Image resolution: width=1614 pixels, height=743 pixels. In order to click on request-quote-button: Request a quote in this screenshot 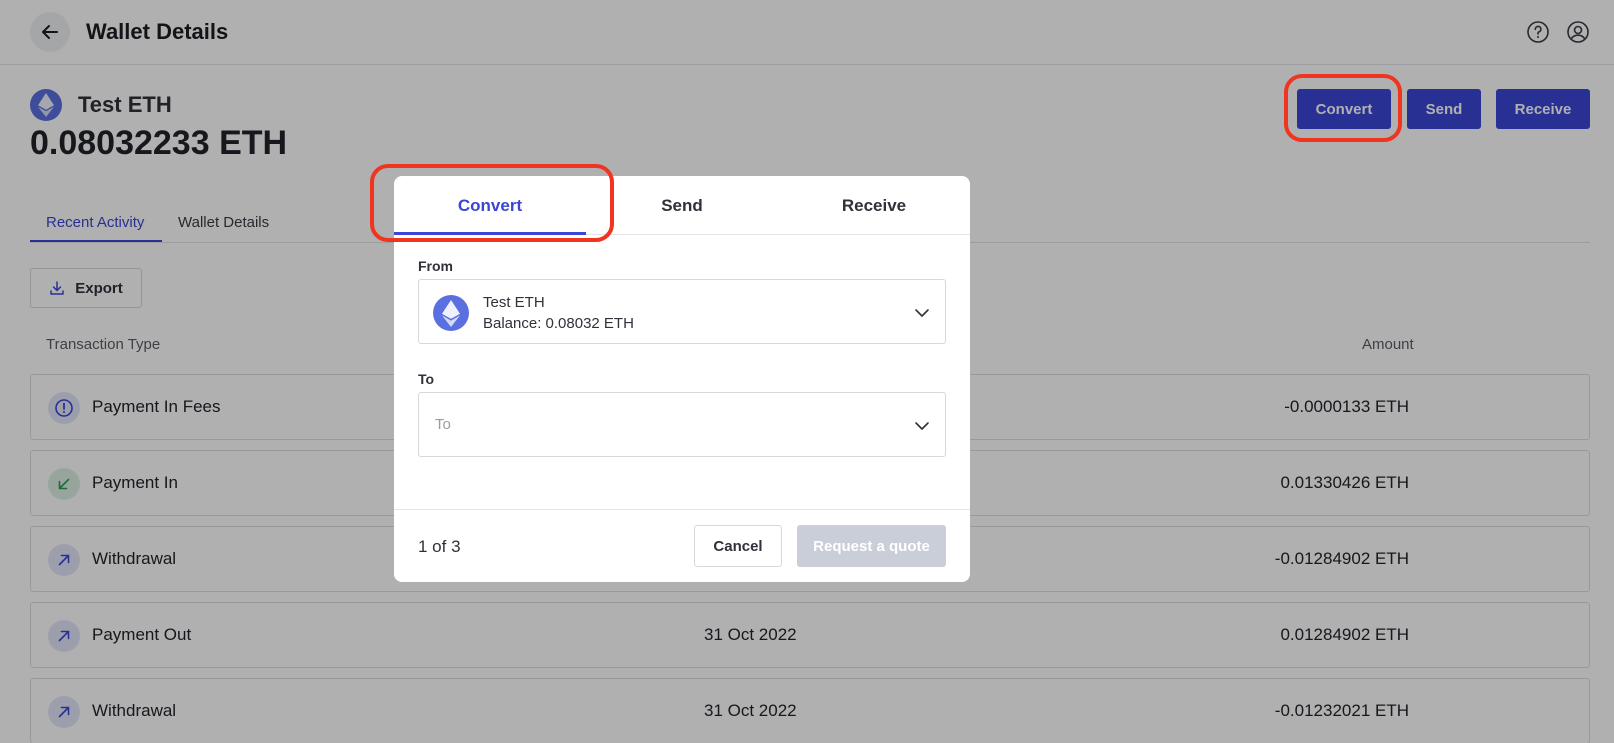, I will do `click(871, 546)`.